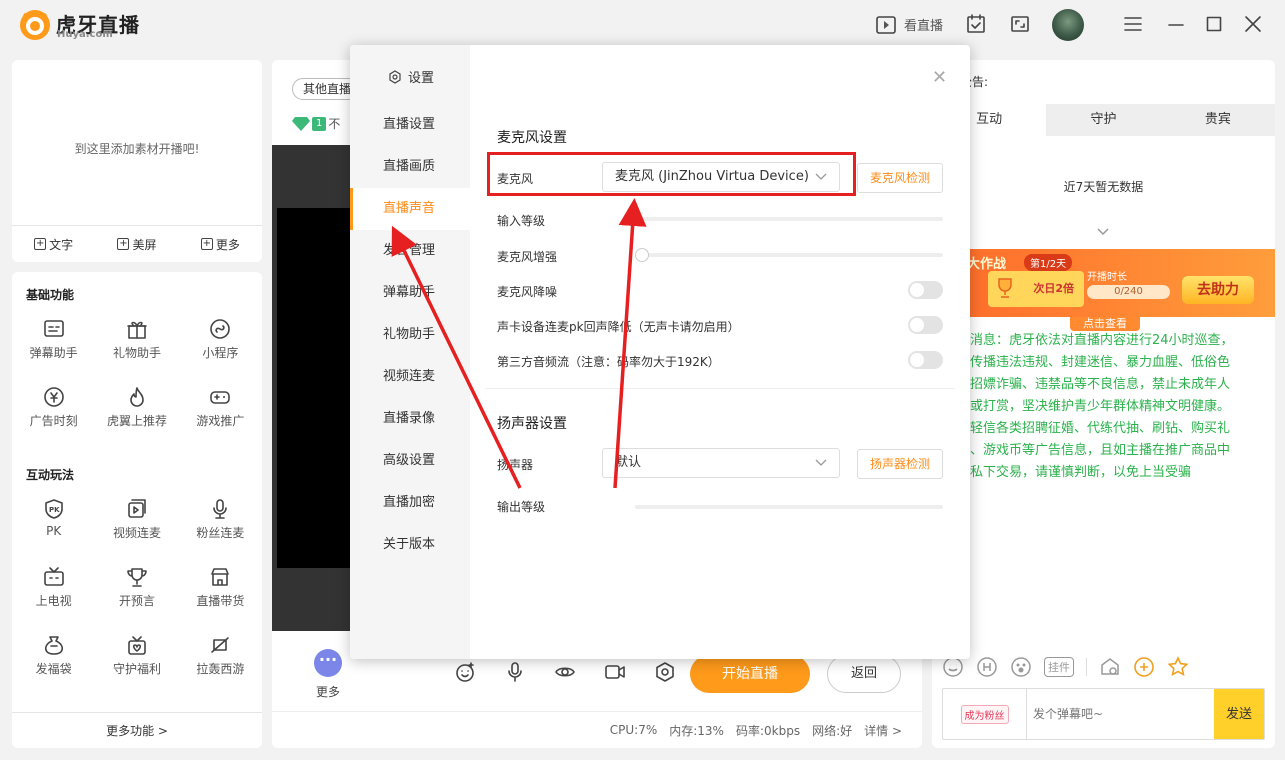 This screenshot has height=760, width=1285. What do you see at coordinates (987, 667) in the screenshot?
I see `badge-icon` at bounding box center [987, 667].